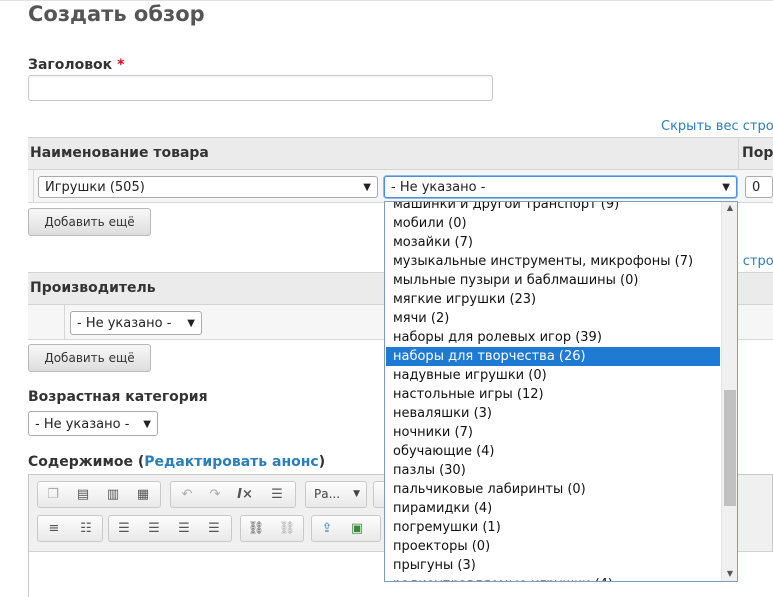 The width and height of the screenshot is (773, 597). What do you see at coordinates (553, 565) in the screenshot?
I see `dropdown-option: прыгуны (3)` at bounding box center [553, 565].